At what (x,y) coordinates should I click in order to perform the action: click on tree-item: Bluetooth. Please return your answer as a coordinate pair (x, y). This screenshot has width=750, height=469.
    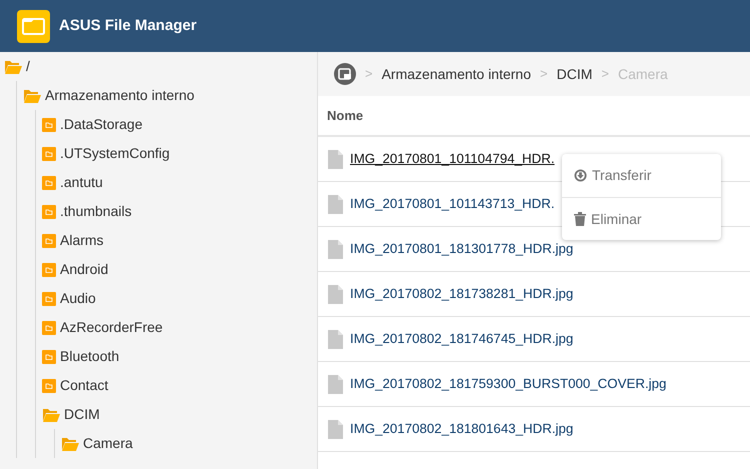
    Looking at the image, I should click on (90, 356).